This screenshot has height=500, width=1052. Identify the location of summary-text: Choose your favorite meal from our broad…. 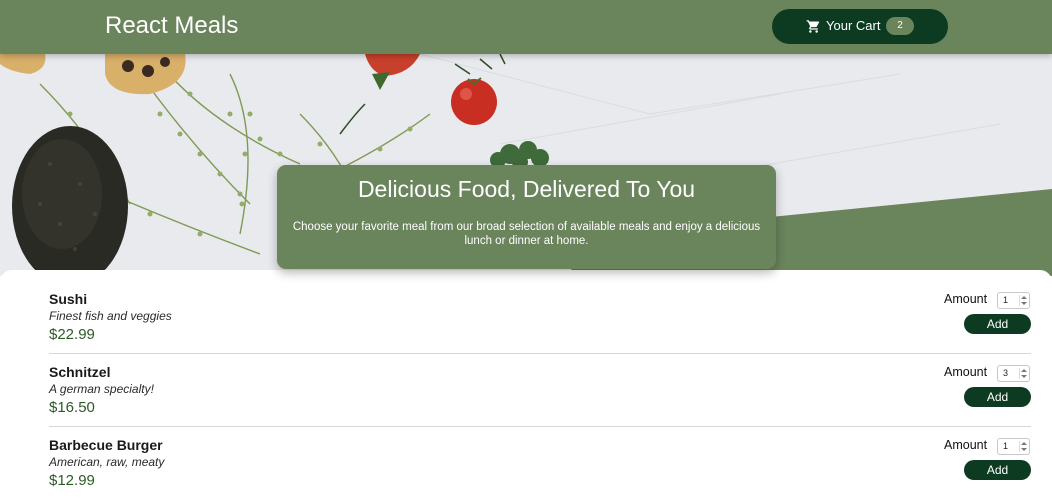
(526, 234).